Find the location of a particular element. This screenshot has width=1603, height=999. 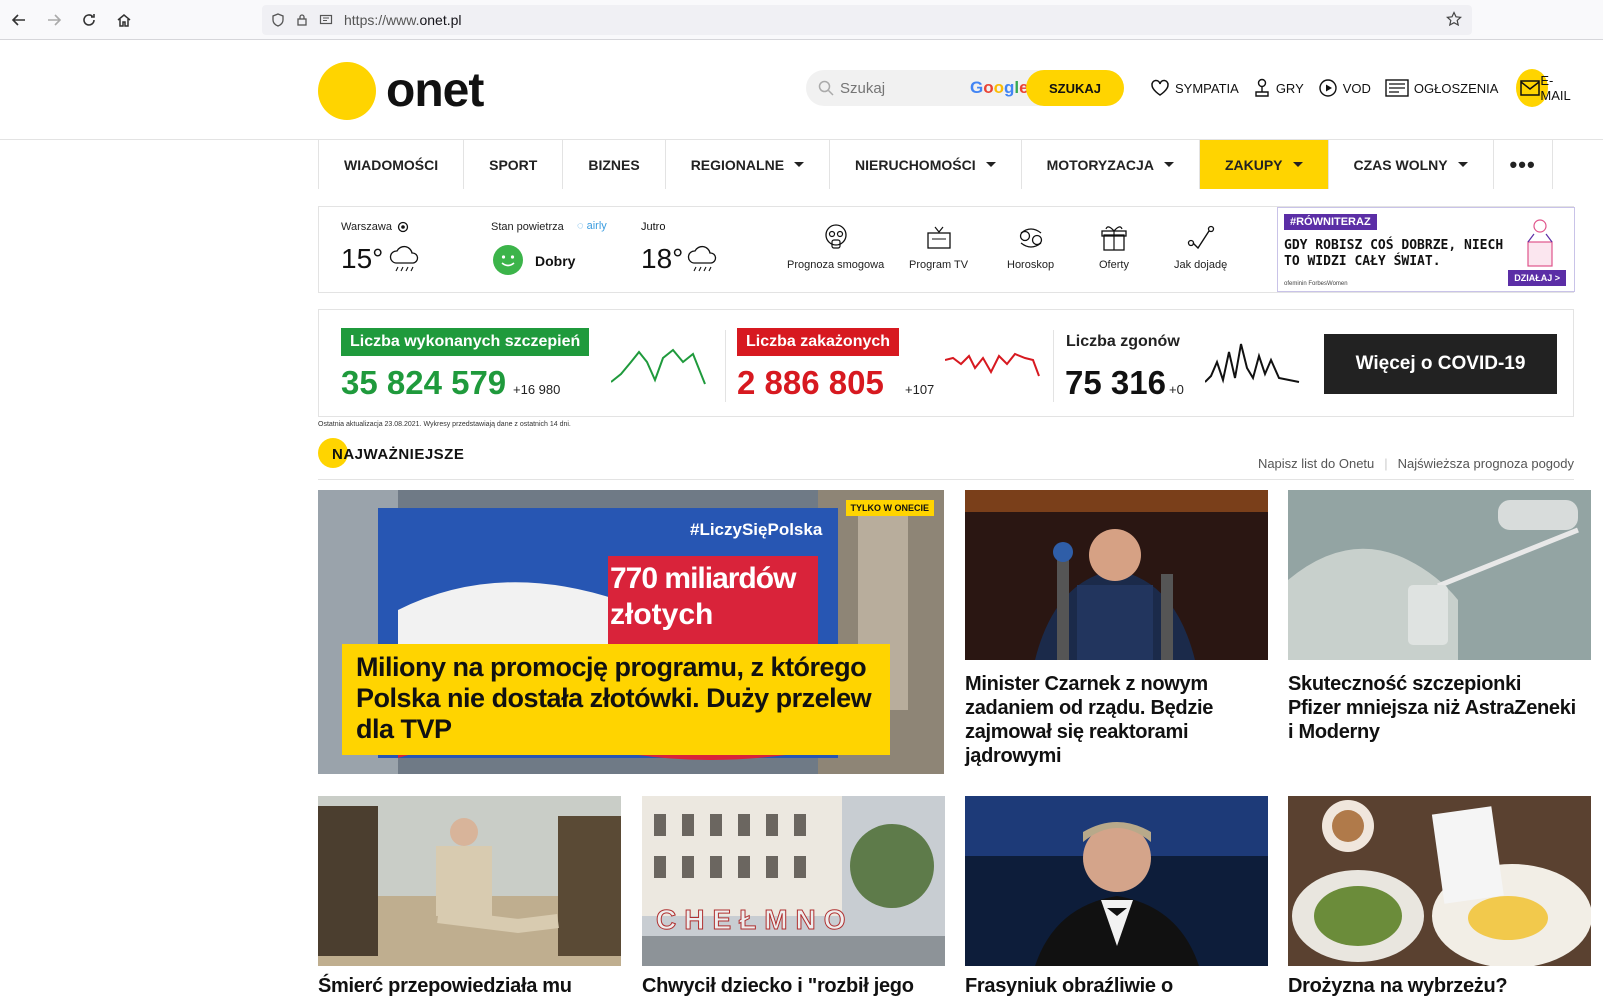

billboard-line-1: 770 miliardów is located at coordinates (703, 578).